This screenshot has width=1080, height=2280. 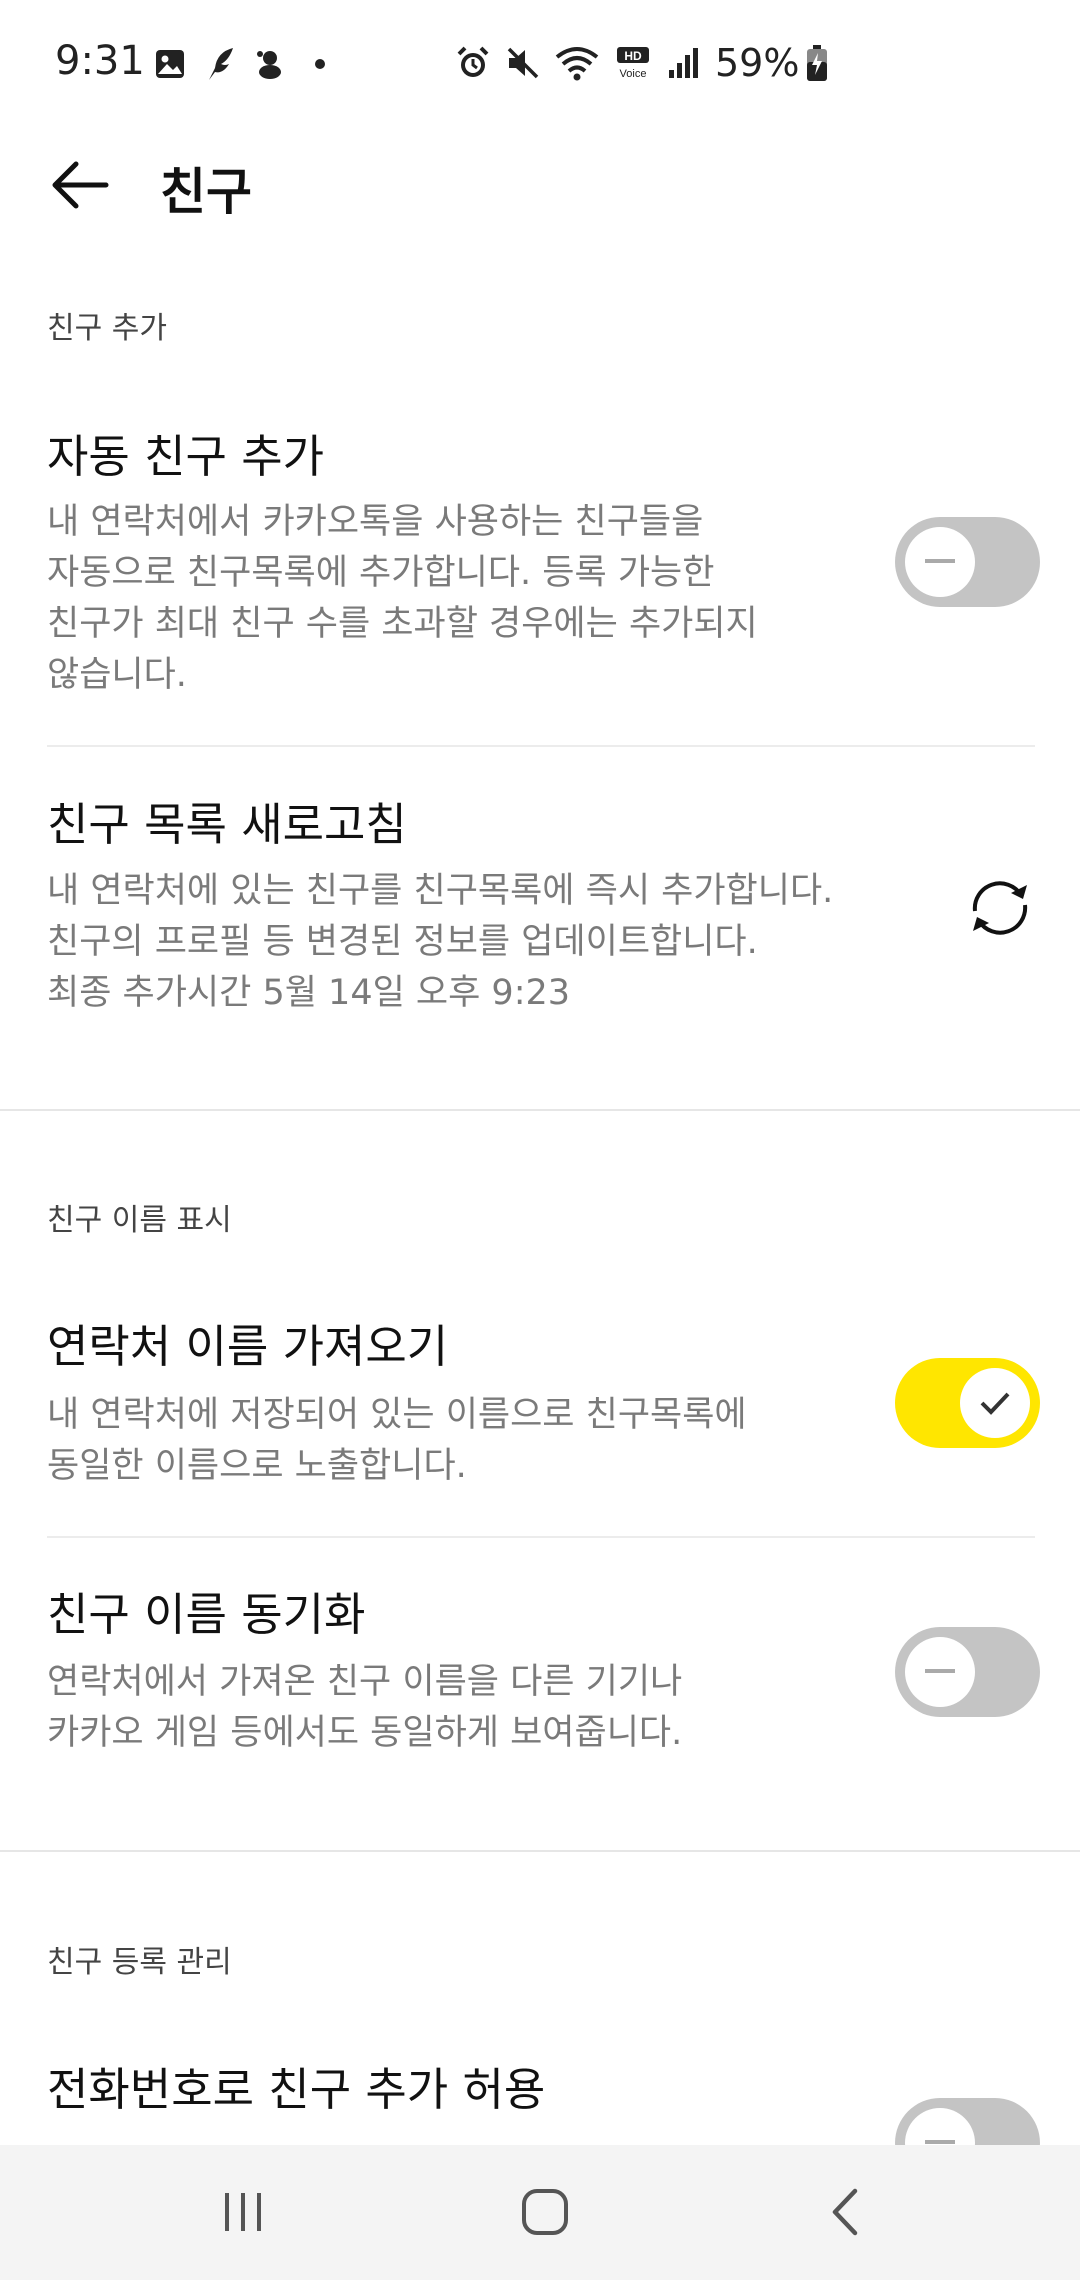 What do you see at coordinates (220, 64) in the screenshot?
I see `feather-icon` at bounding box center [220, 64].